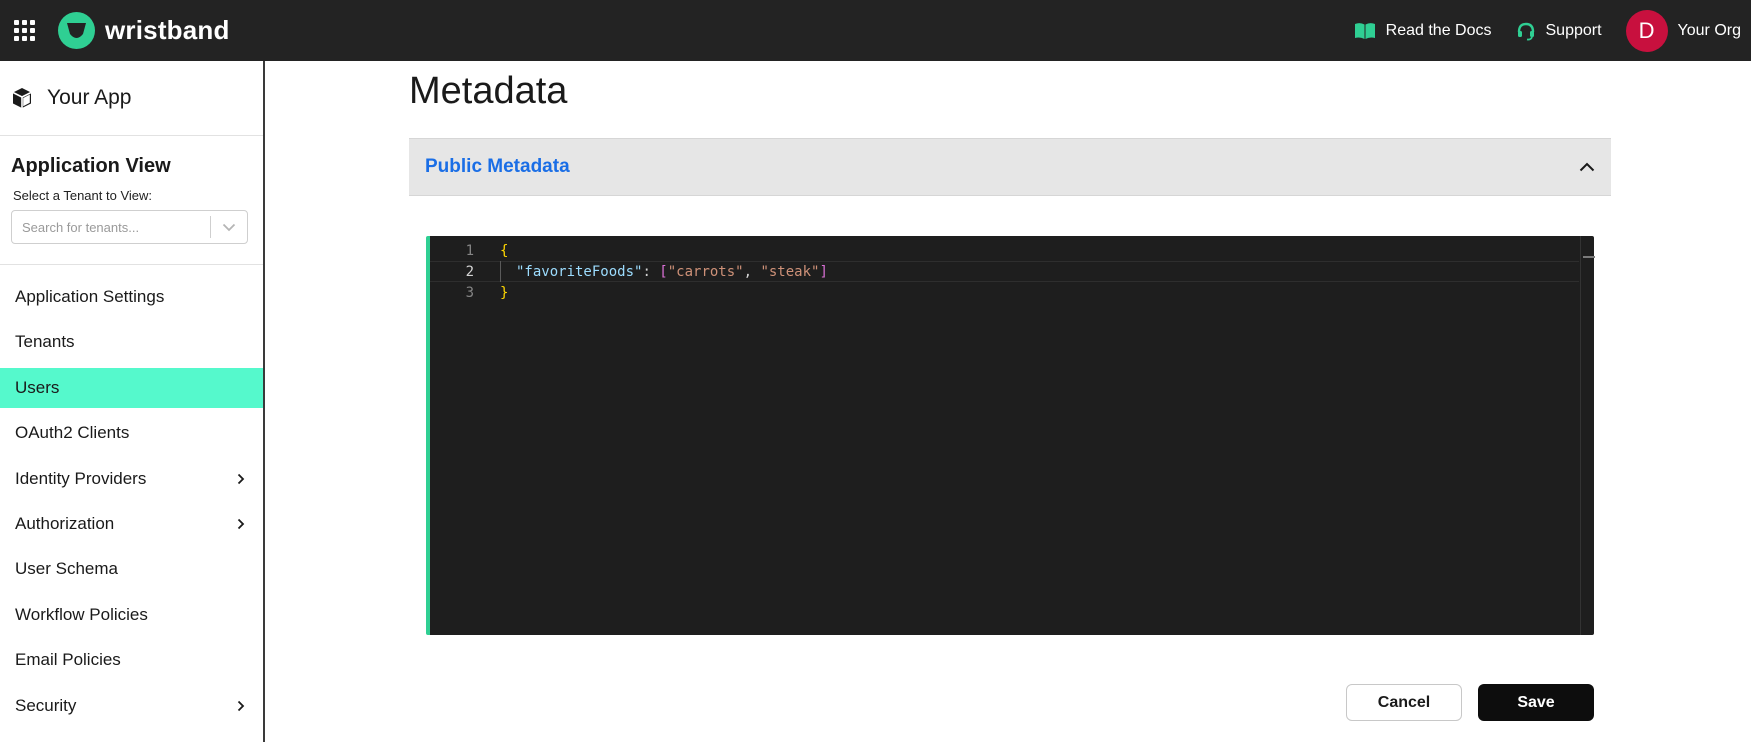 The width and height of the screenshot is (1751, 742). I want to click on brand-name: wristband, so click(167, 30).